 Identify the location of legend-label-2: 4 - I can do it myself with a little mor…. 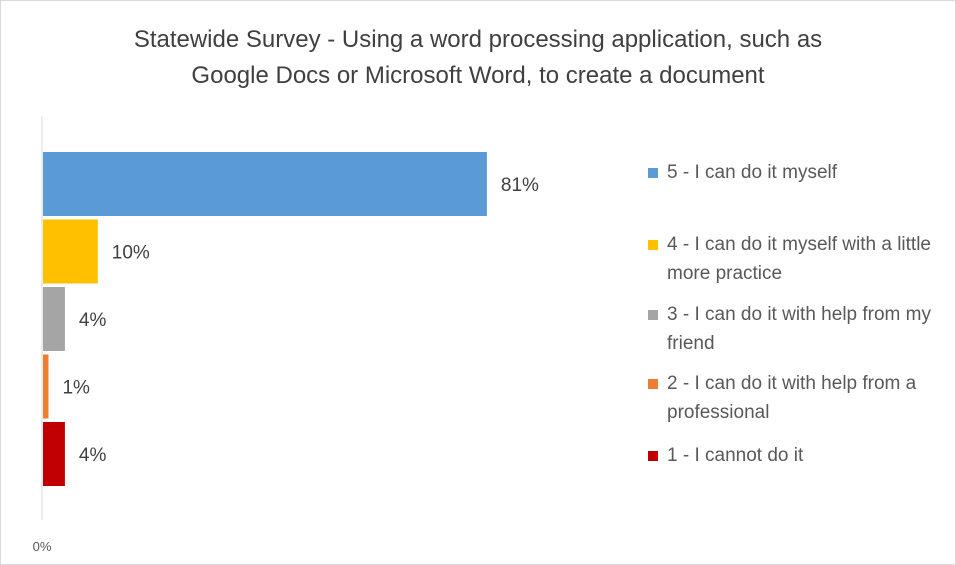
(799, 259).